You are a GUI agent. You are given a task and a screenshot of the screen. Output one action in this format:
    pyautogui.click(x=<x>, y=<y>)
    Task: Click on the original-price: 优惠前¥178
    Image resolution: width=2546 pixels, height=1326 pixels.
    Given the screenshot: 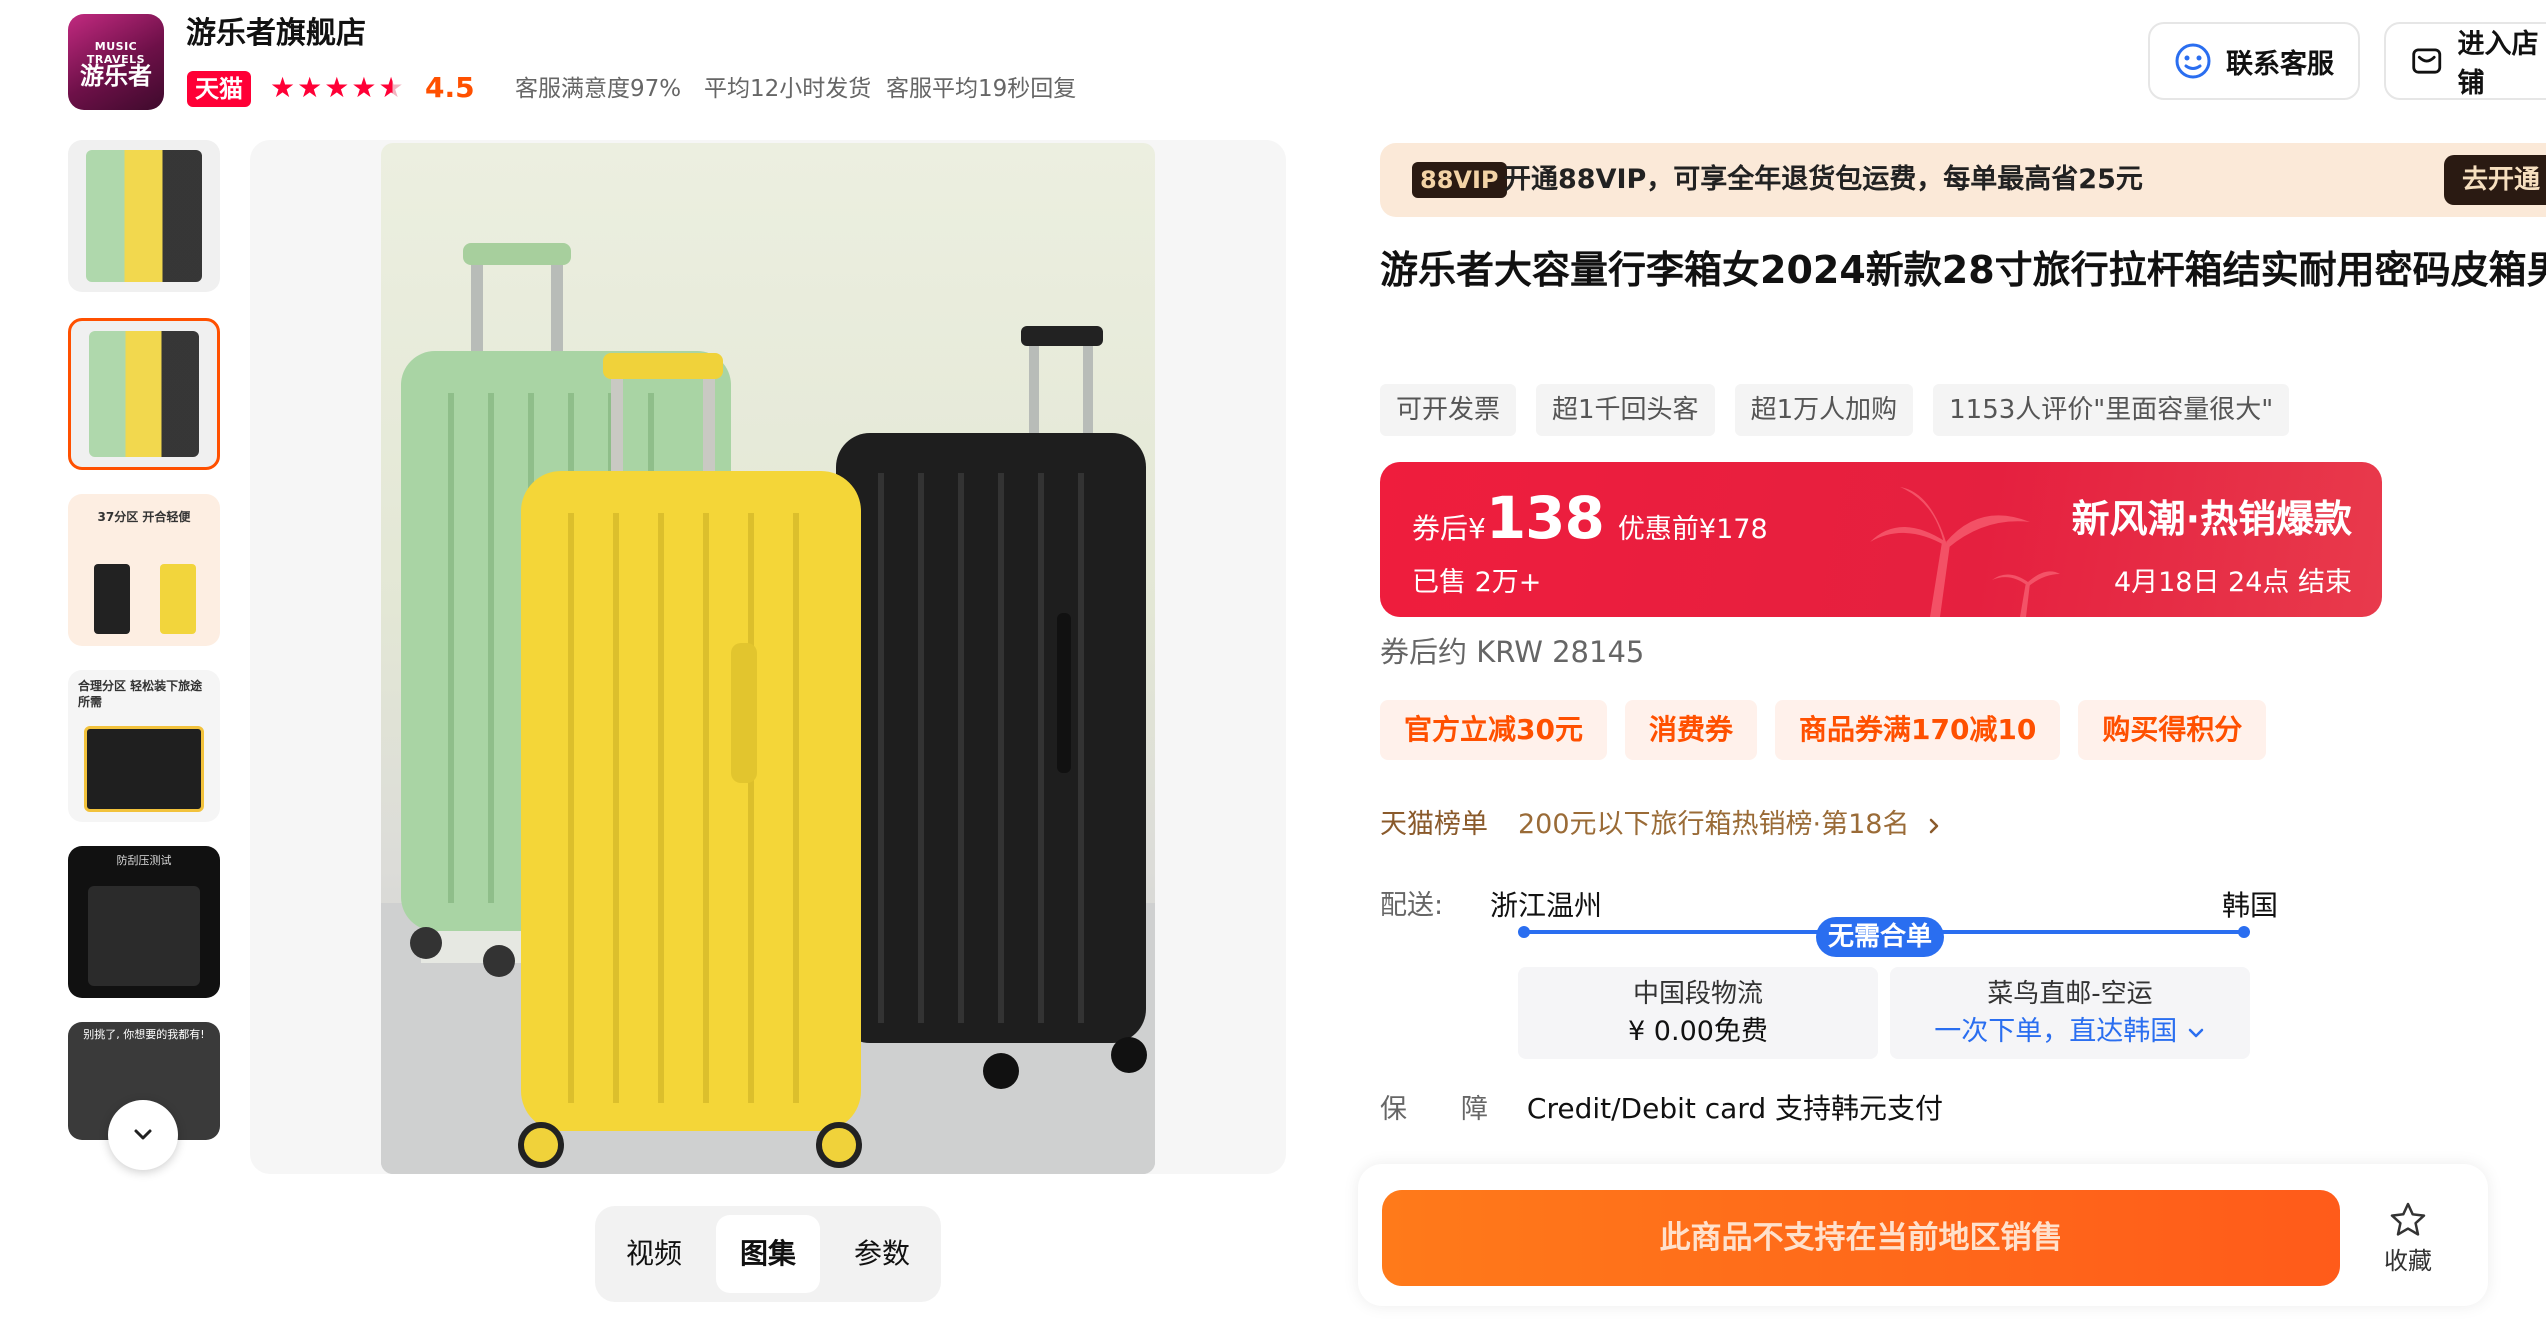 What is the action you would take?
    pyautogui.click(x=1692, y=529)
    